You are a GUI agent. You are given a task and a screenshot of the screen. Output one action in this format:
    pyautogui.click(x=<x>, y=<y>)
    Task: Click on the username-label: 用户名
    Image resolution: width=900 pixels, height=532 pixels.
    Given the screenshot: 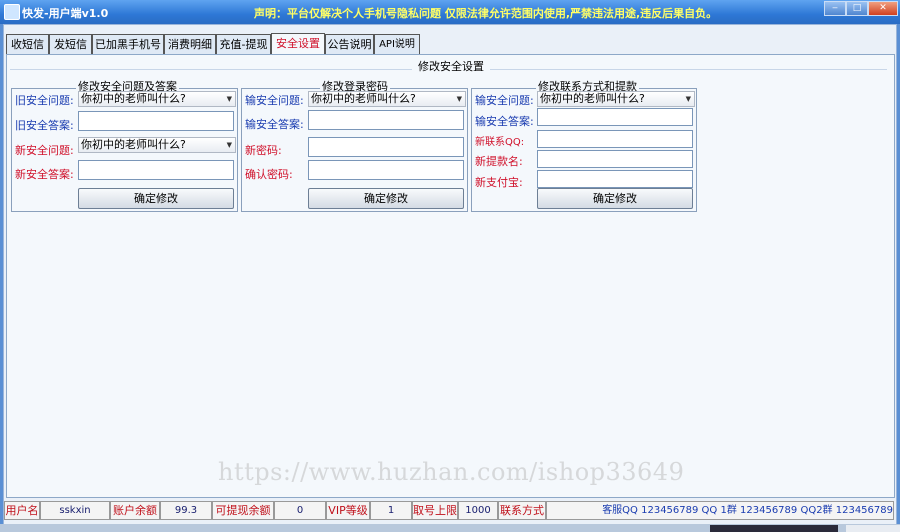 What is the action you would take?
    pyautogui.click(x=22, y=510)
    